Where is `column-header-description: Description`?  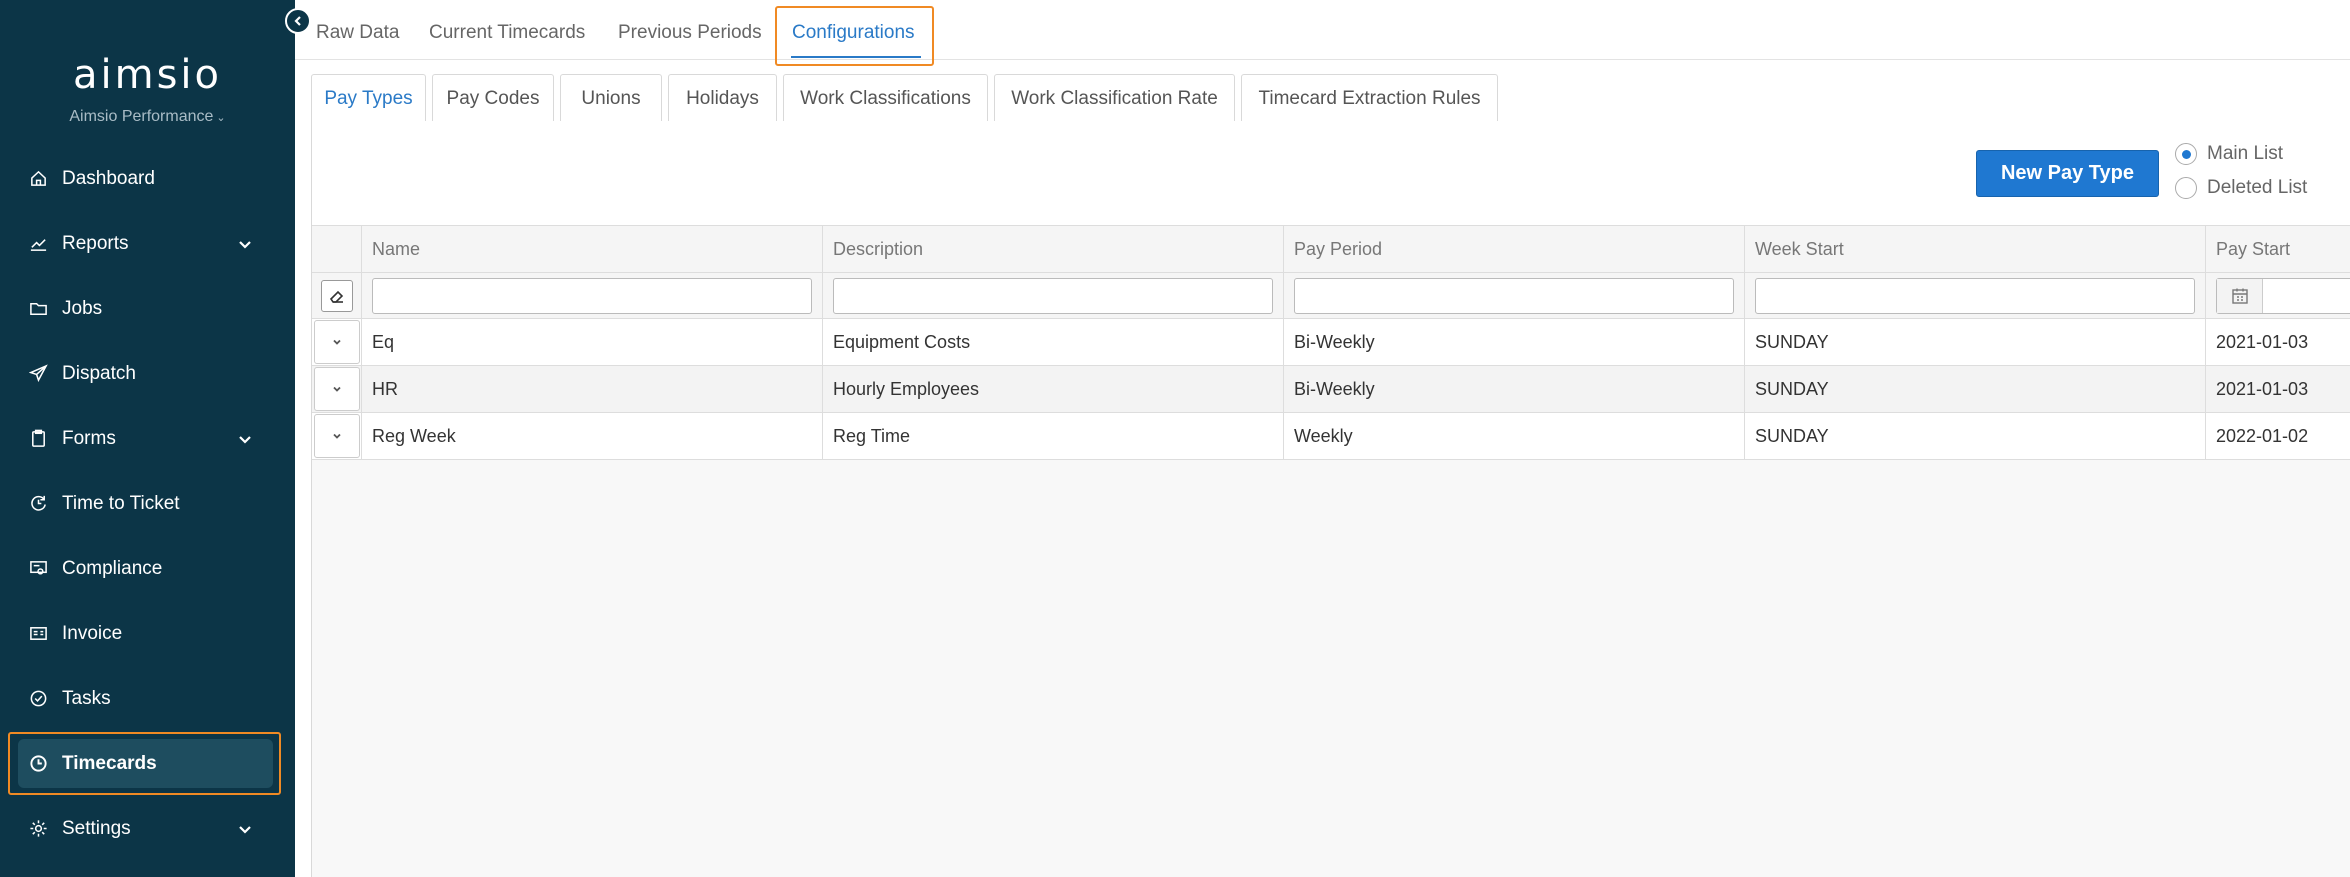
column-header-description: Description is located at coordinates (1053, 249).